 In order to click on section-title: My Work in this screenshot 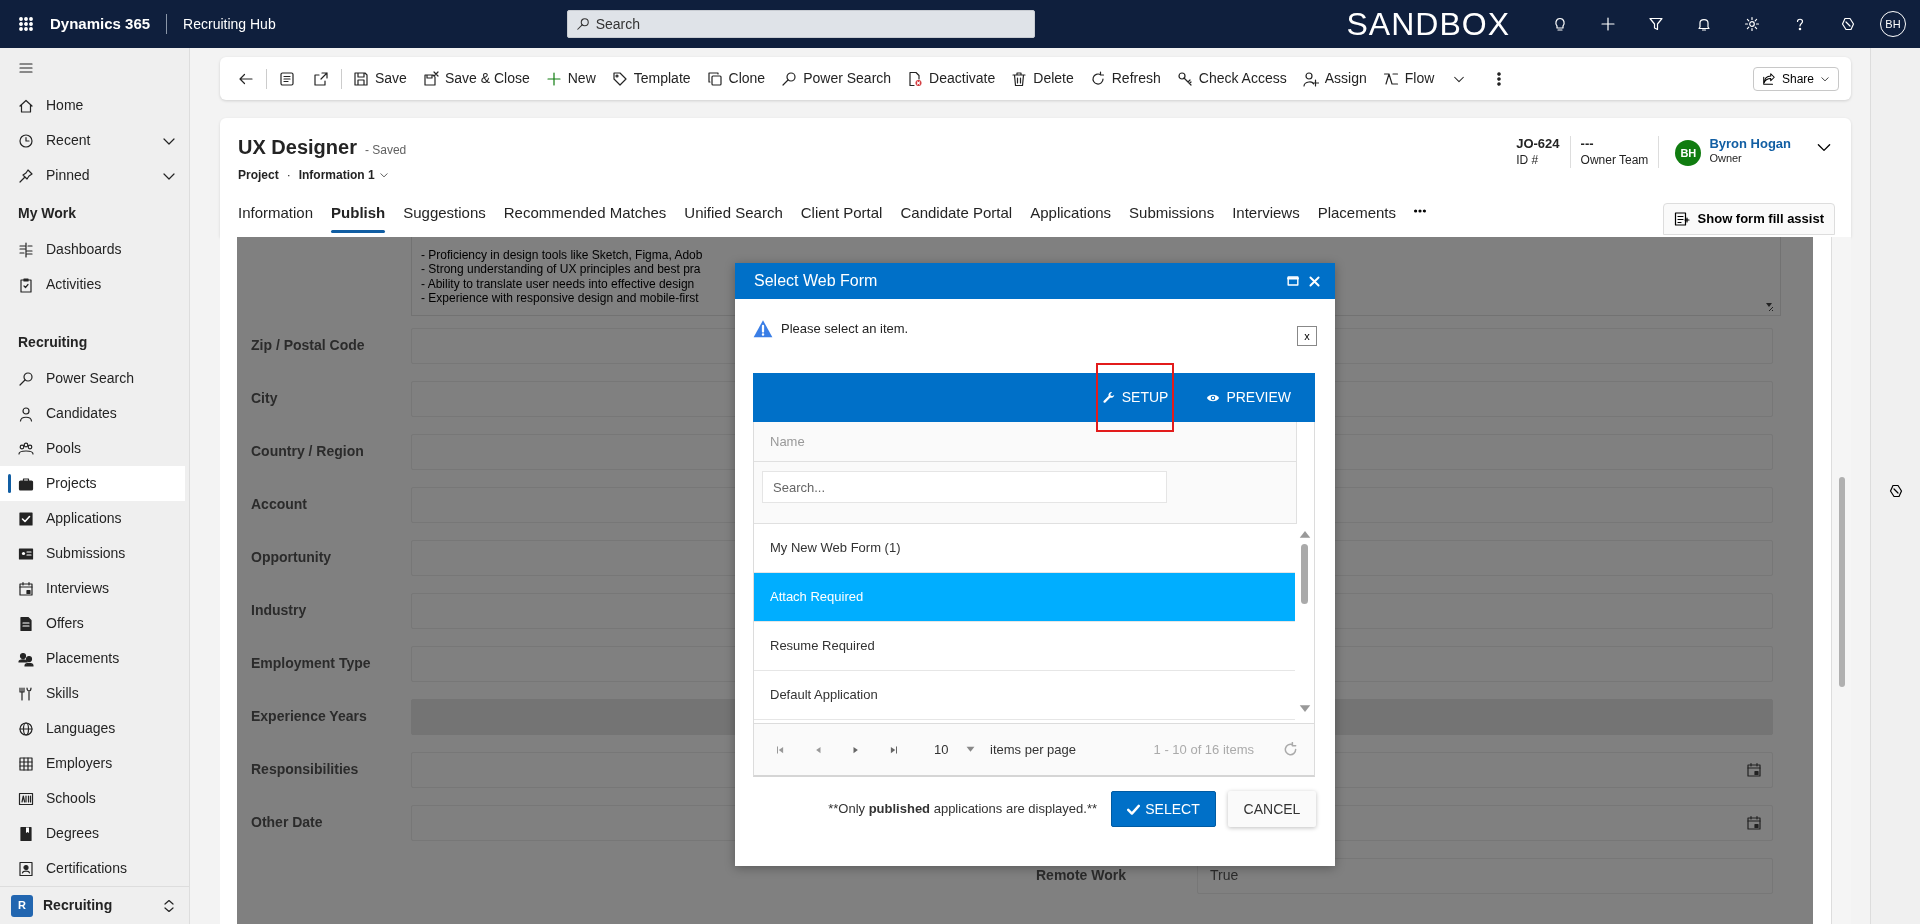, I will do `click(47, 213)`.